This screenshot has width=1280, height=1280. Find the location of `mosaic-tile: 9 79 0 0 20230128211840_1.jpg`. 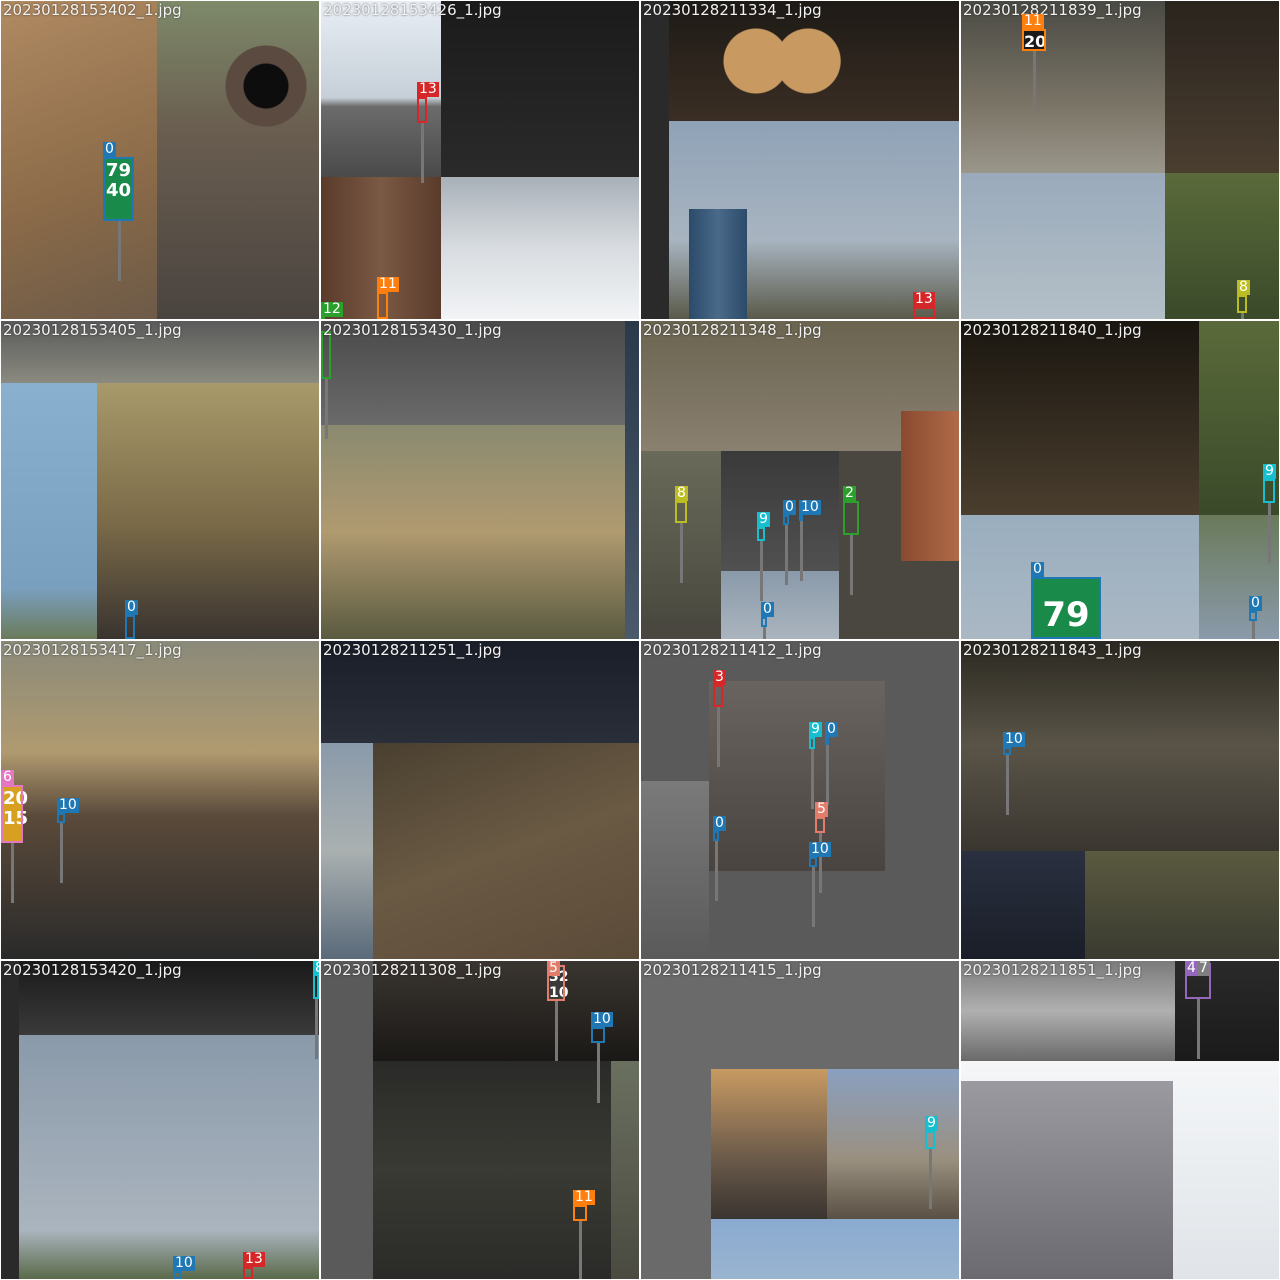

mosaic-tile: 9 79 0 0 20230128211840_1.jpg is located at coordinates (1120, 480).